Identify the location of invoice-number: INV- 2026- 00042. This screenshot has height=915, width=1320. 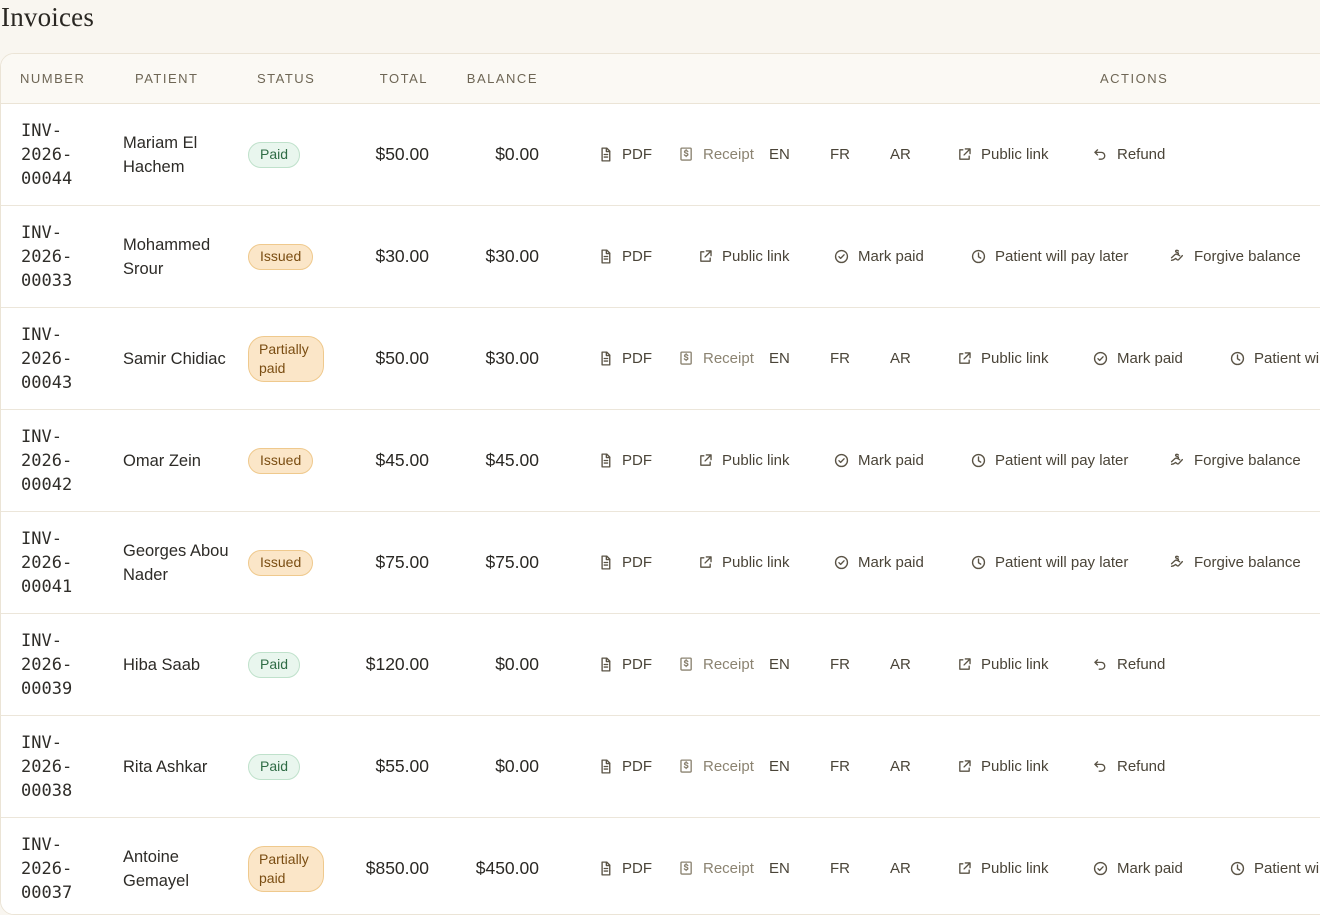
(56, 461).